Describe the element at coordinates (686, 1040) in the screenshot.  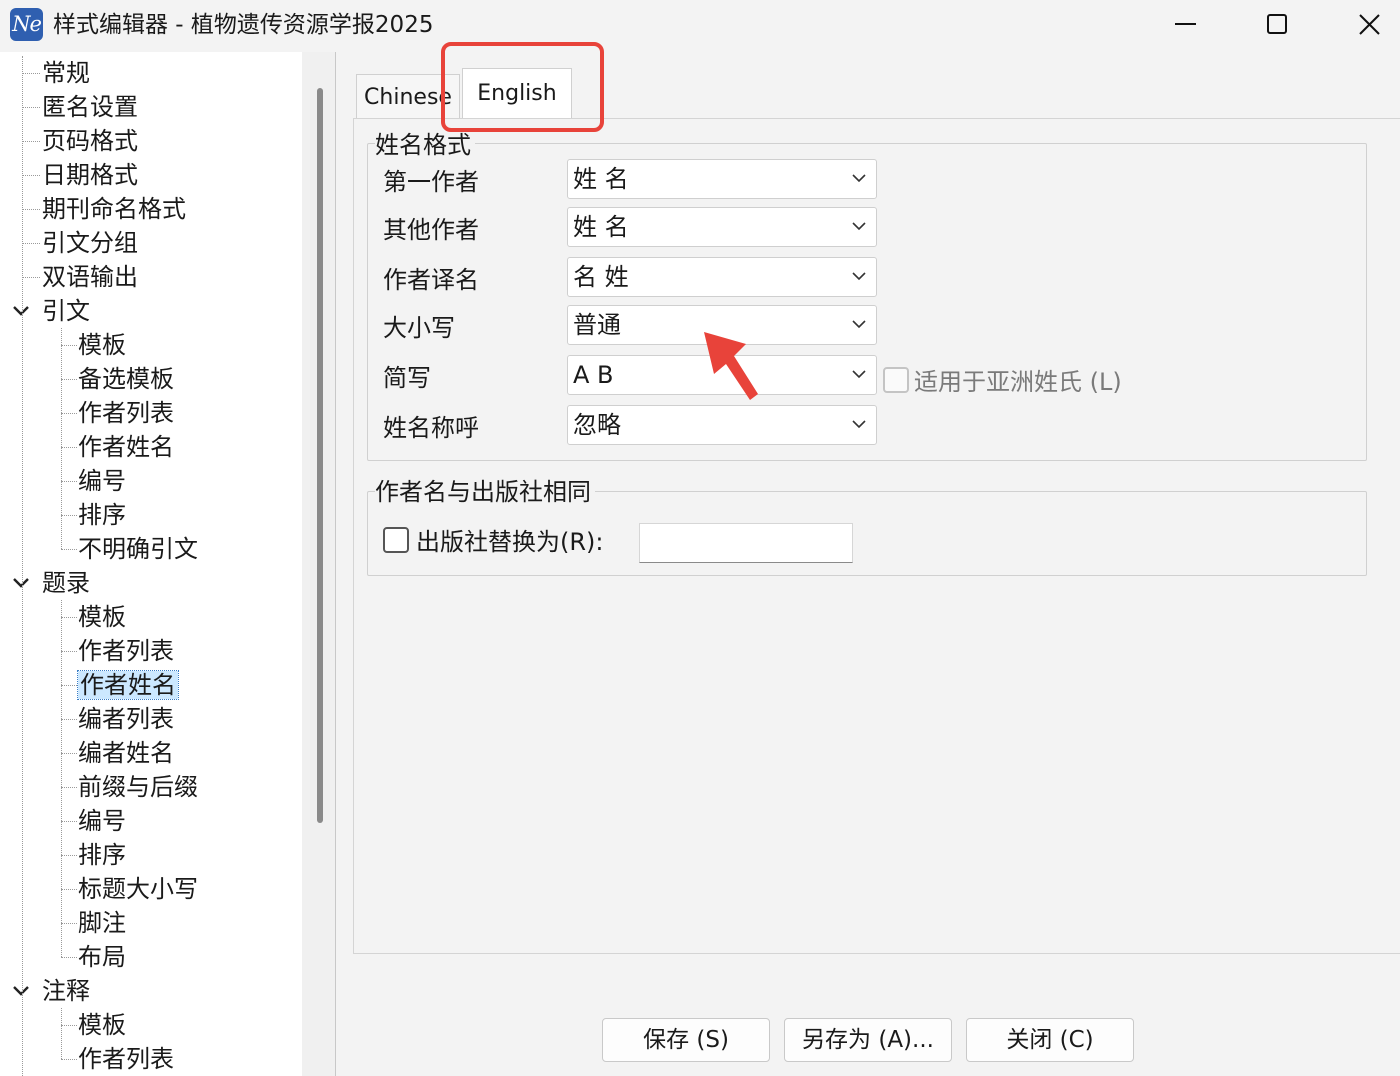
I see `save-button: 保存 (S)` at that location.